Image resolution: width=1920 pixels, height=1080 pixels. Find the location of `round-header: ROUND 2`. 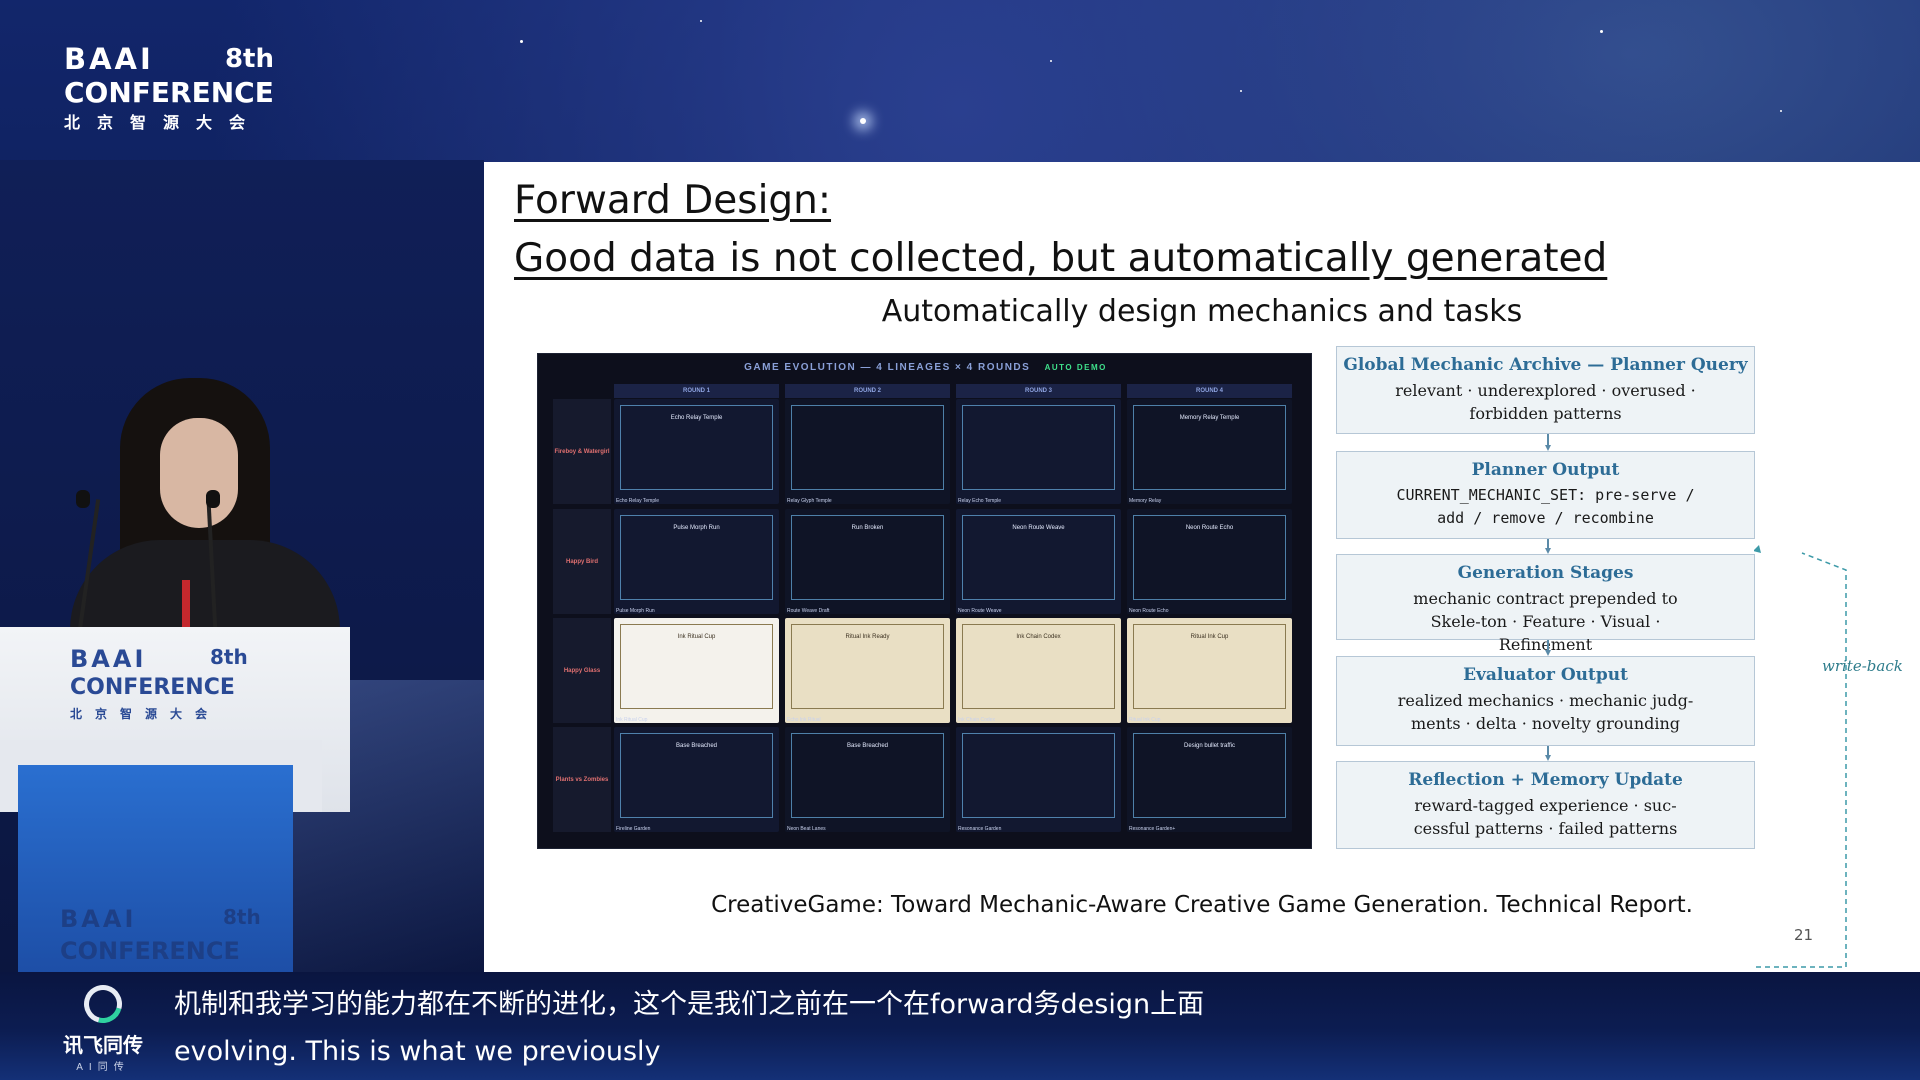

round-header: ROUND 2 is located at coordinates (867, 391).